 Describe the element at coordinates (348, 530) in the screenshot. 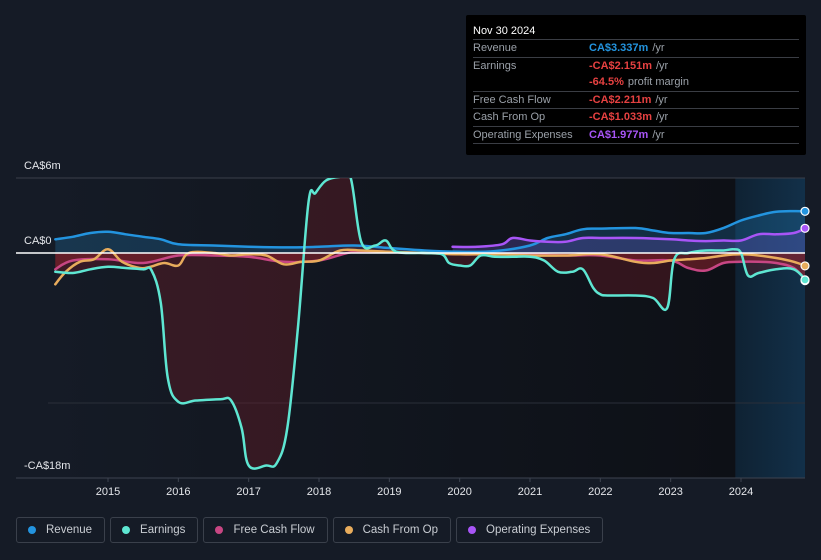

I see `cash-from-op-dot-icon` at that location.